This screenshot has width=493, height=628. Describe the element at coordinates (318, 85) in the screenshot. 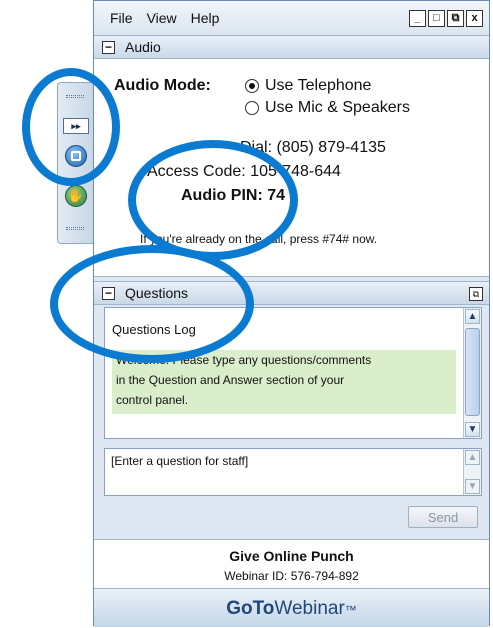

I see `radio-label-telephone: Use Telephone` at that location.